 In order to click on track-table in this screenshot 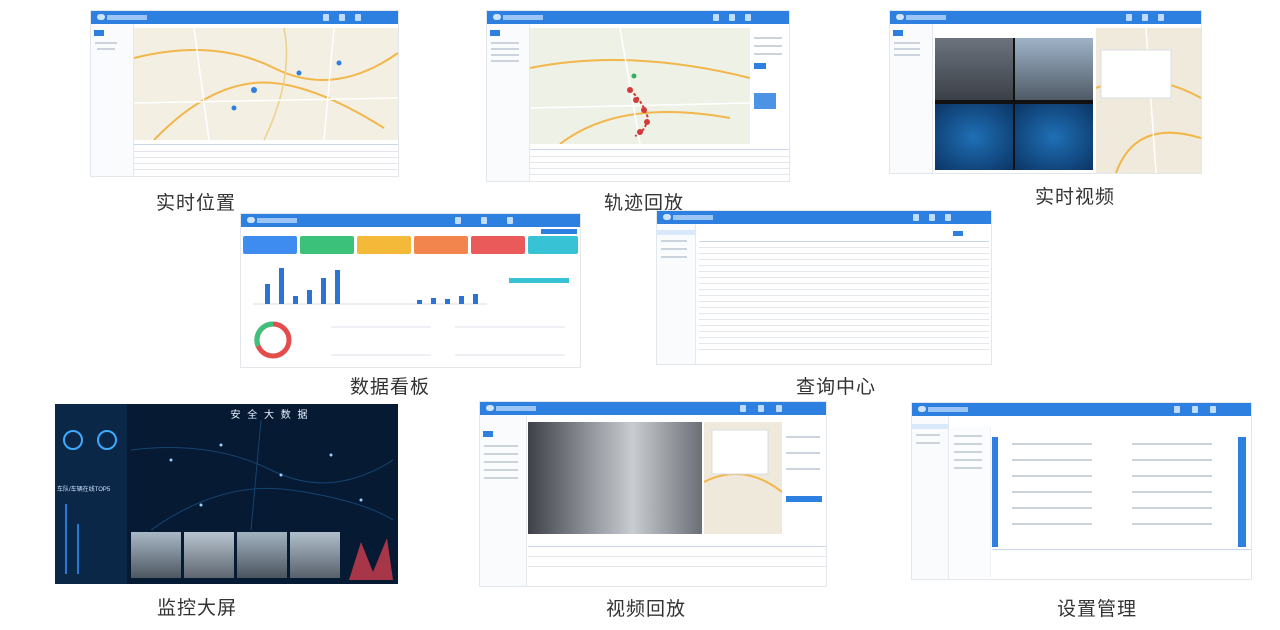, I will do `click(659, 163)`.